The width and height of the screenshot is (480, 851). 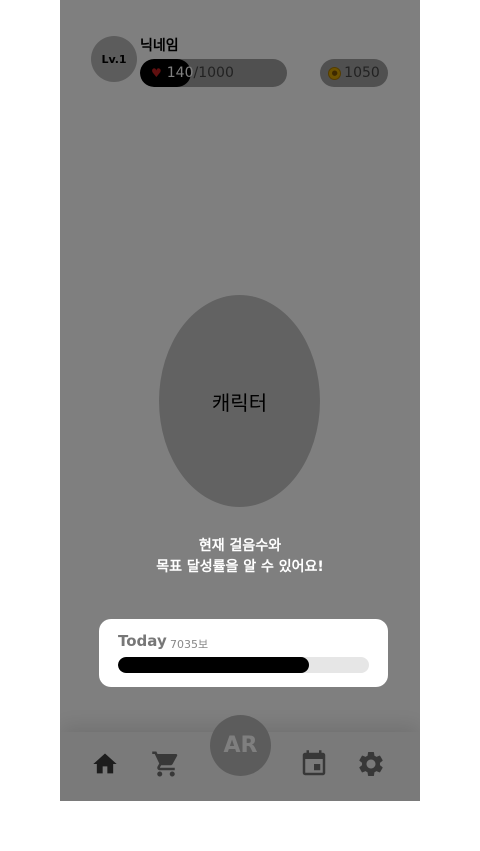 I want to click on tutorial-hint: 현재 걸음수와 목표 달성률을 알 수 있어요!, so click(x=240, y=557).